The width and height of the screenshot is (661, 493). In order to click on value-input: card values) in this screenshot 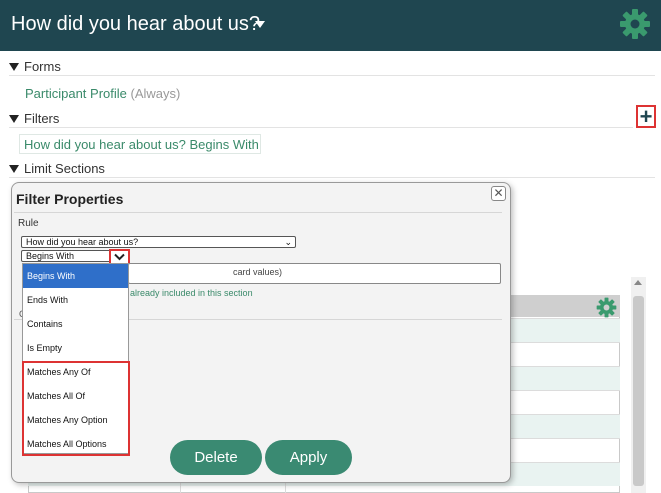, I will do `click(314, 273)`.